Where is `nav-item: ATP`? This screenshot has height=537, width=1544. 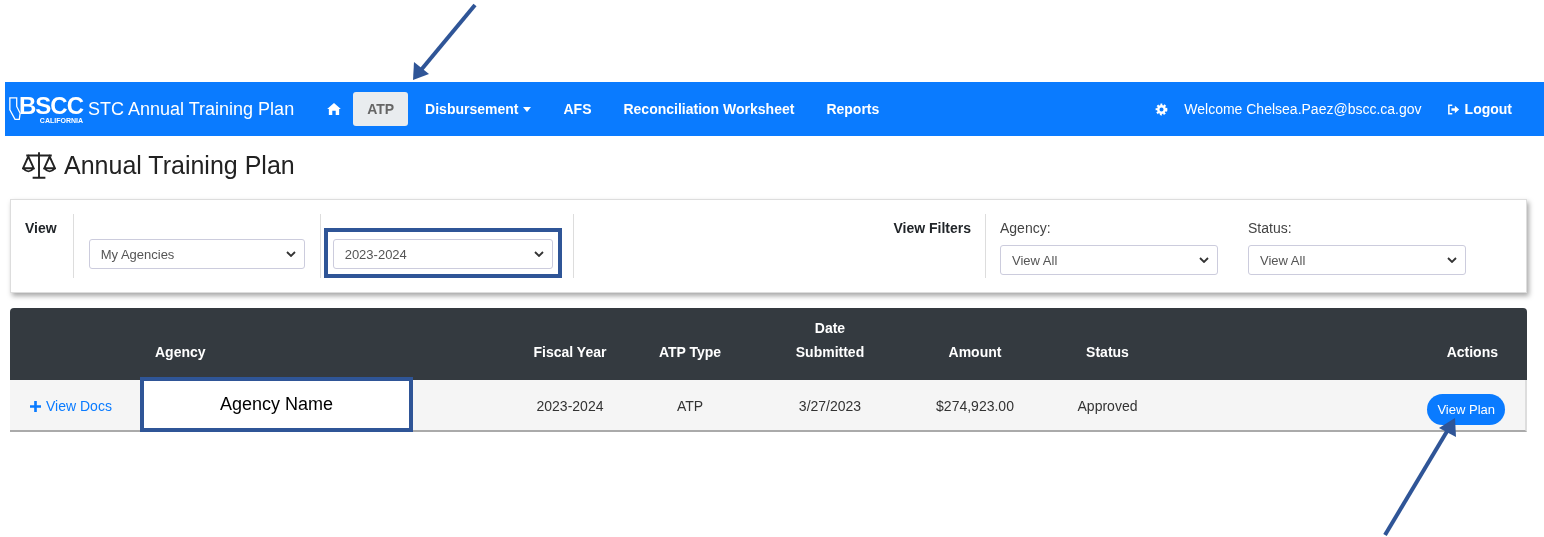 nav-item: ATP is located at coordinates (381, 109).